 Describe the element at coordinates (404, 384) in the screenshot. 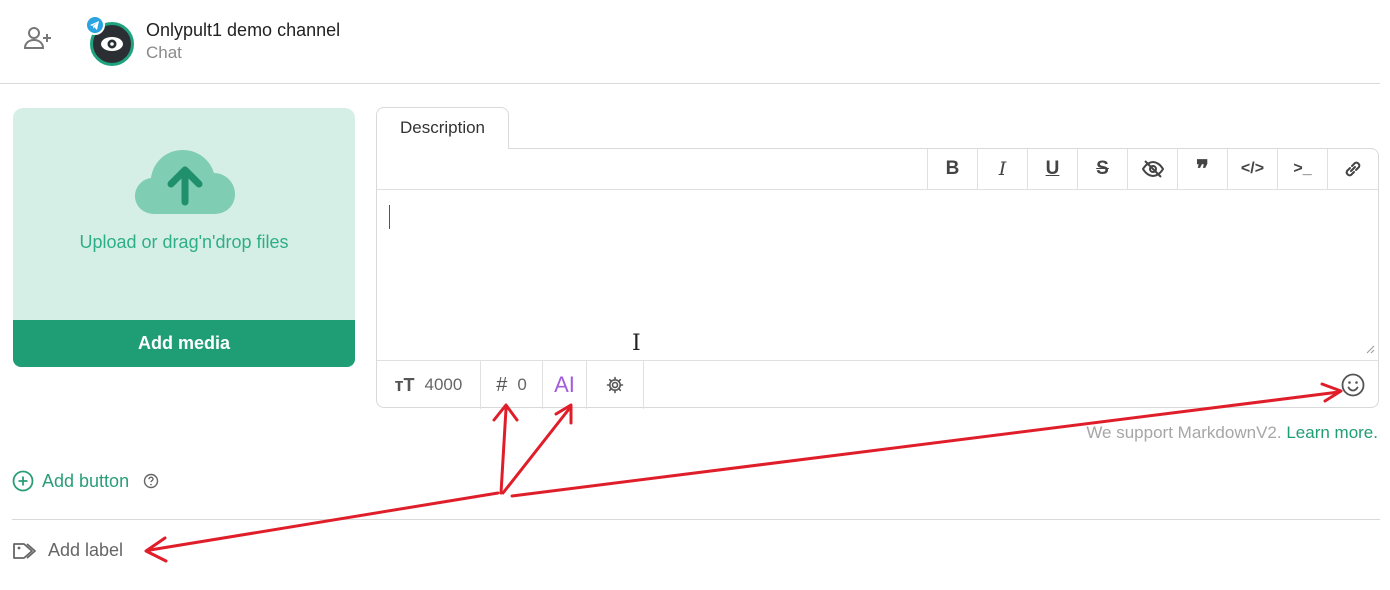

I see `text-size-icon: ᴛT` at that location.